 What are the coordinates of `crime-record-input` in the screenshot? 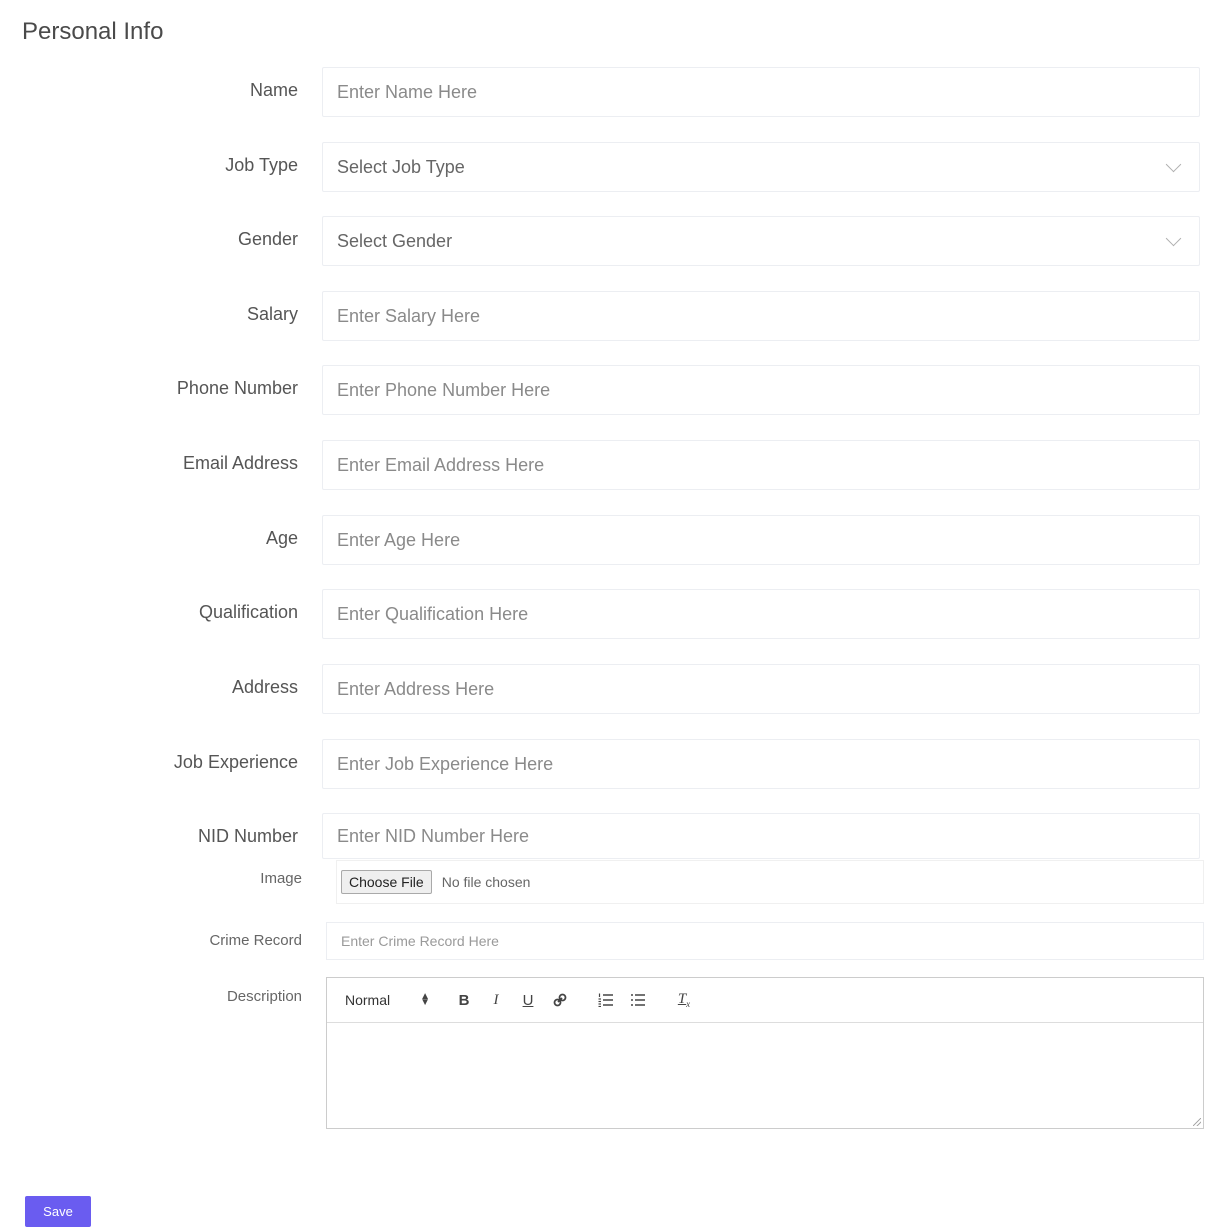 It's located at (765, 941).